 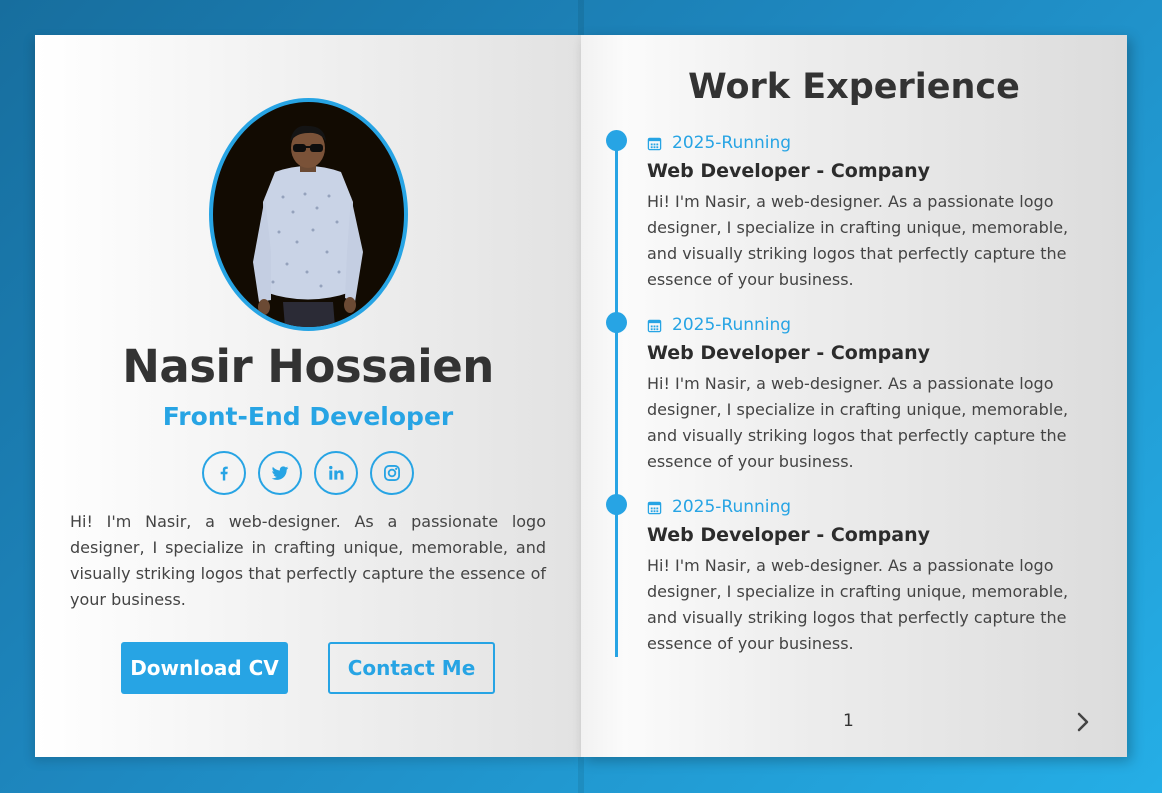 I want to click on profile-name: Nasir Hossaien, so click(x=308, y=366).